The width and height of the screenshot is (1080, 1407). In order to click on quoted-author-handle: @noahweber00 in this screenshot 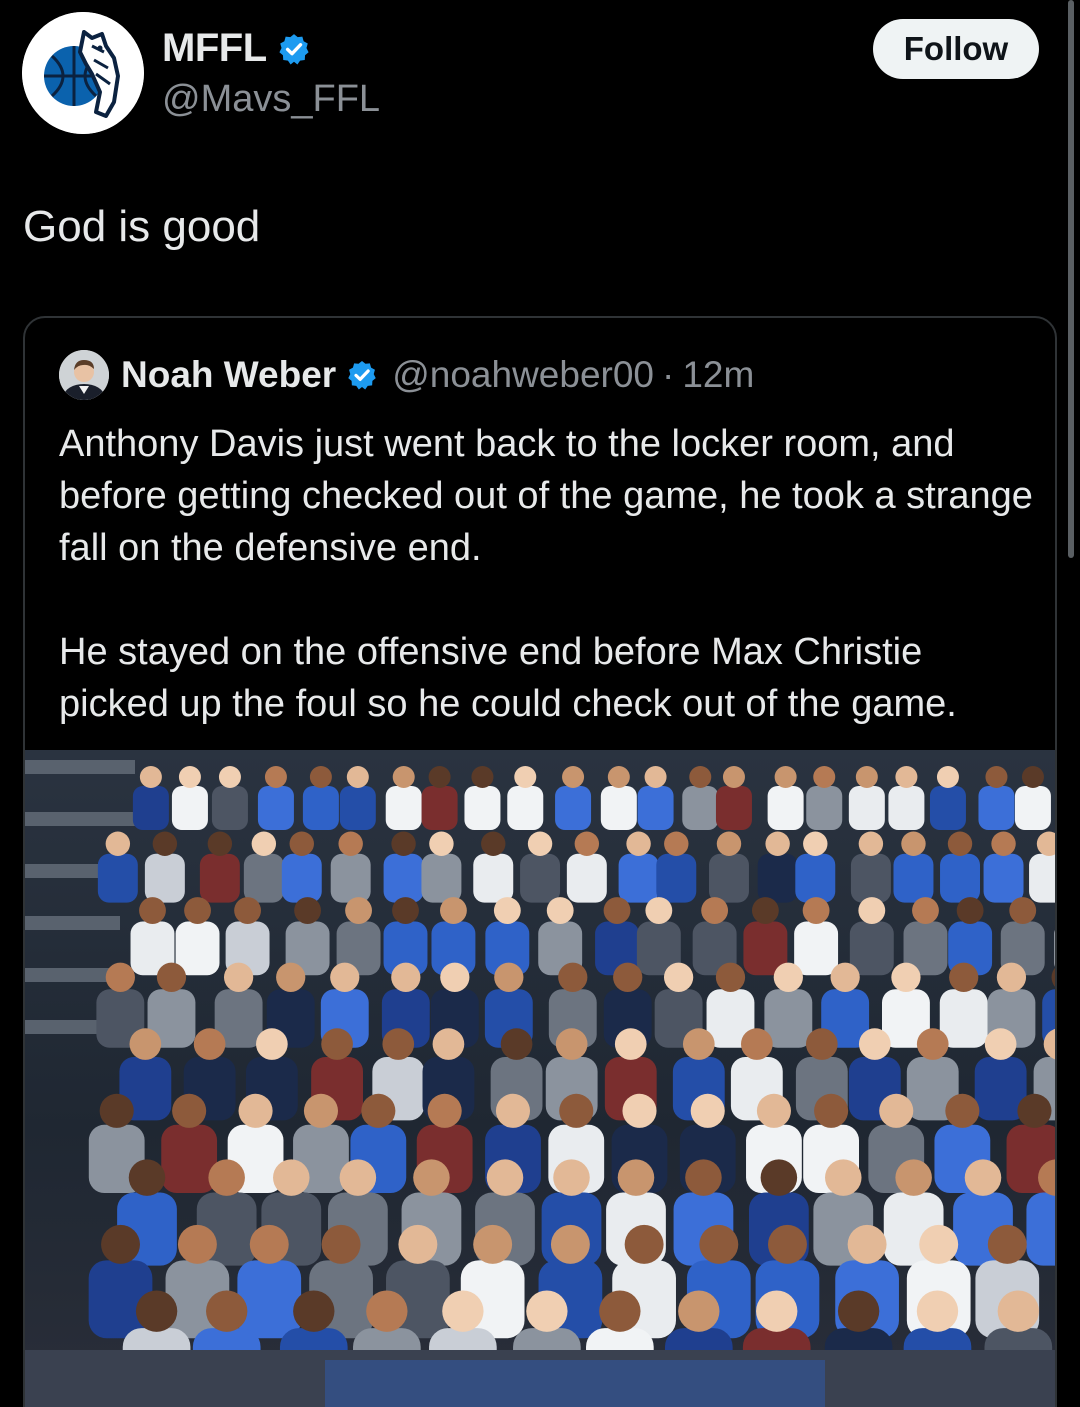, I will do `click(523, 375)`.